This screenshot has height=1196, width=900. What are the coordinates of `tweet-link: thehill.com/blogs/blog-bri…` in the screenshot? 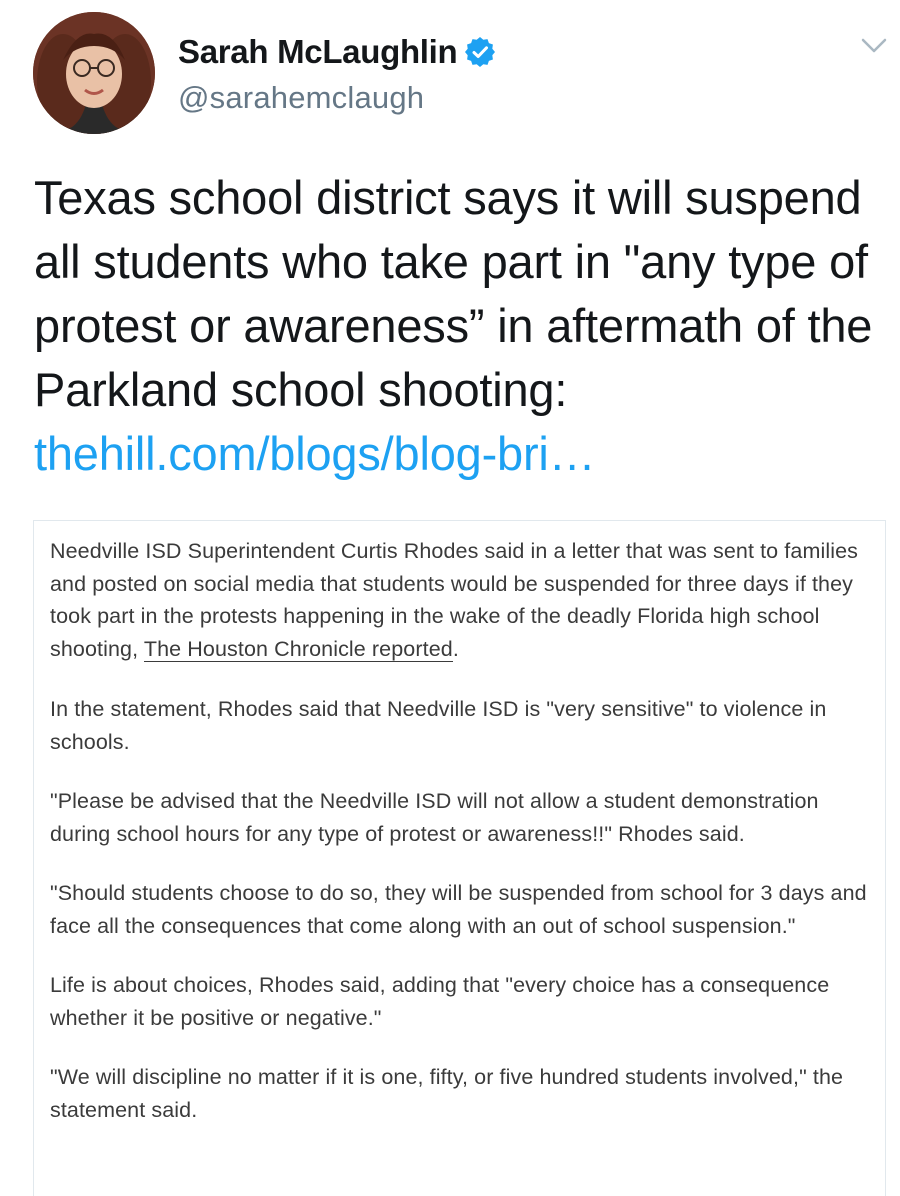 It's located at (315, 453).